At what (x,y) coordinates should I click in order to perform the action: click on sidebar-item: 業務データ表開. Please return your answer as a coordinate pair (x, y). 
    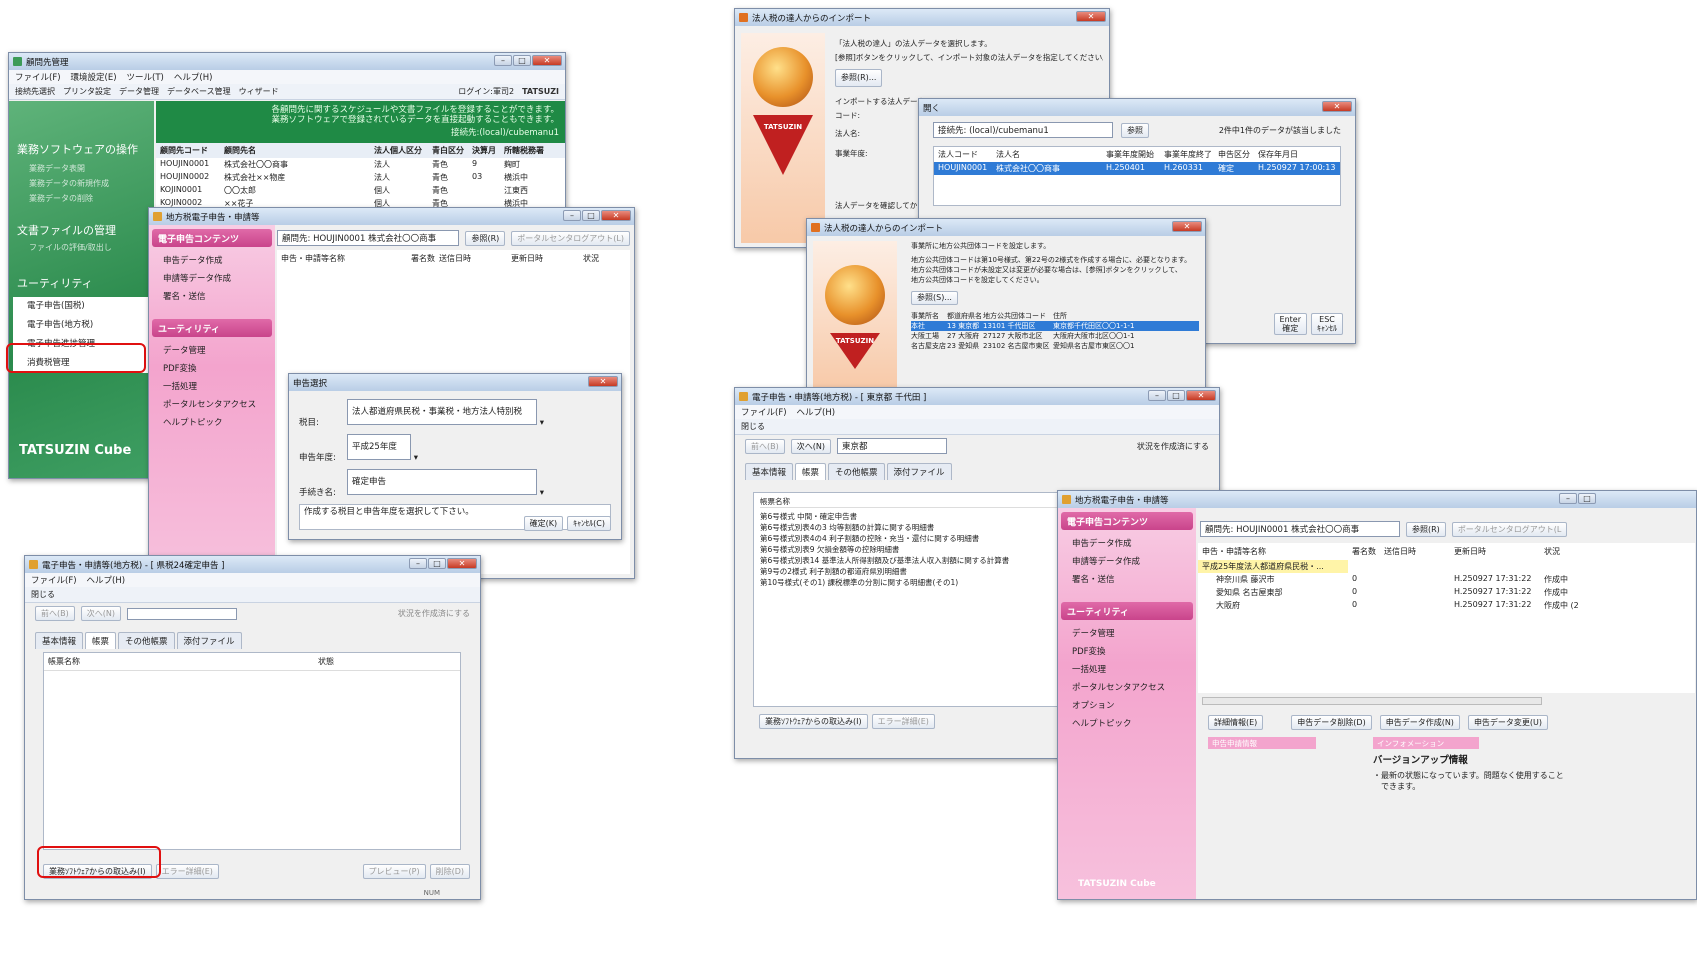
    Looking at the image, I should click on (91, 168).